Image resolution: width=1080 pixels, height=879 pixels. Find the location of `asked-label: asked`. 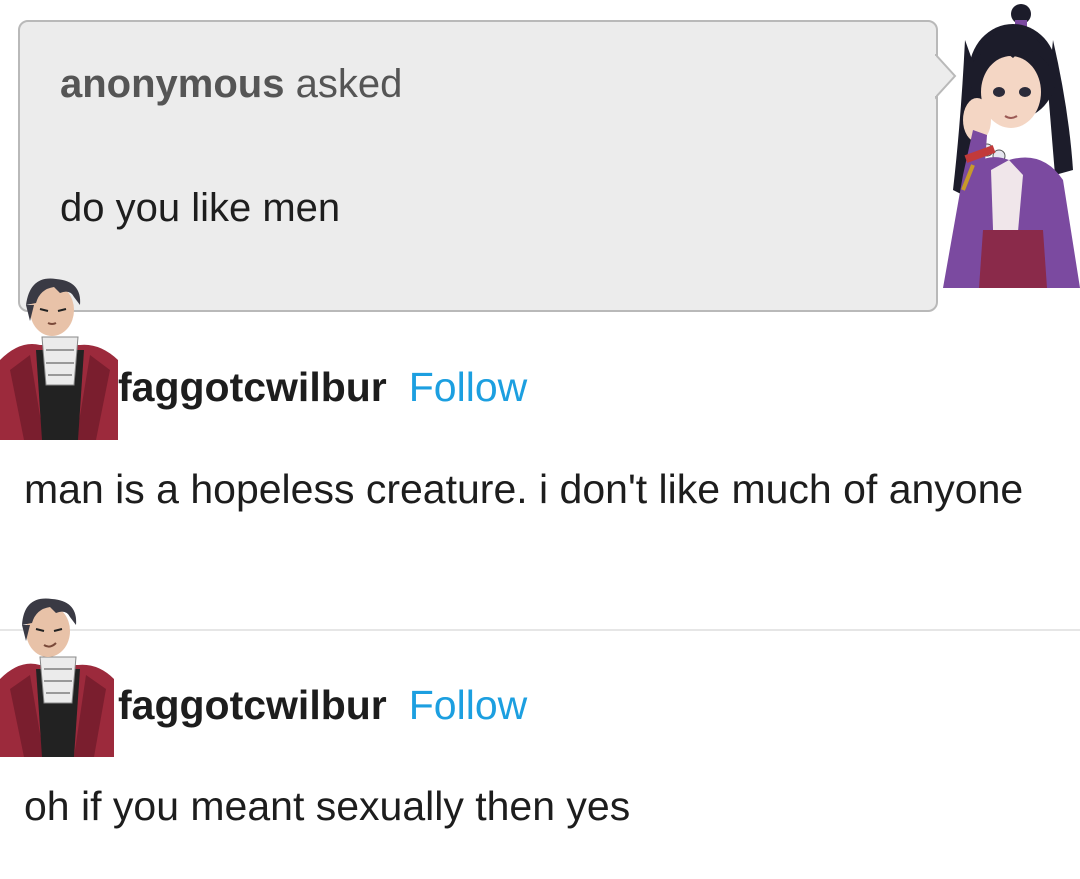

asked-label: asked is located at coordinates (349, 84).